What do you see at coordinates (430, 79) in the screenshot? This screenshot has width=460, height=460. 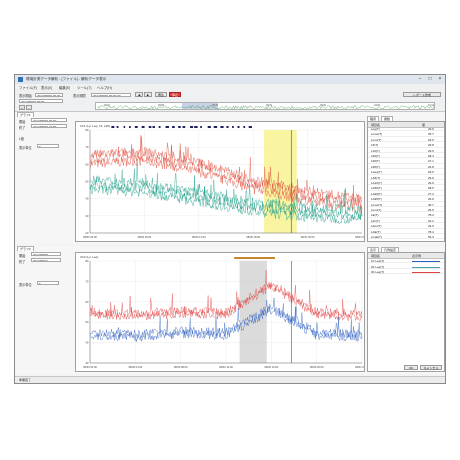 I see `maximize-icon: □` at bounding box center [430, 79].